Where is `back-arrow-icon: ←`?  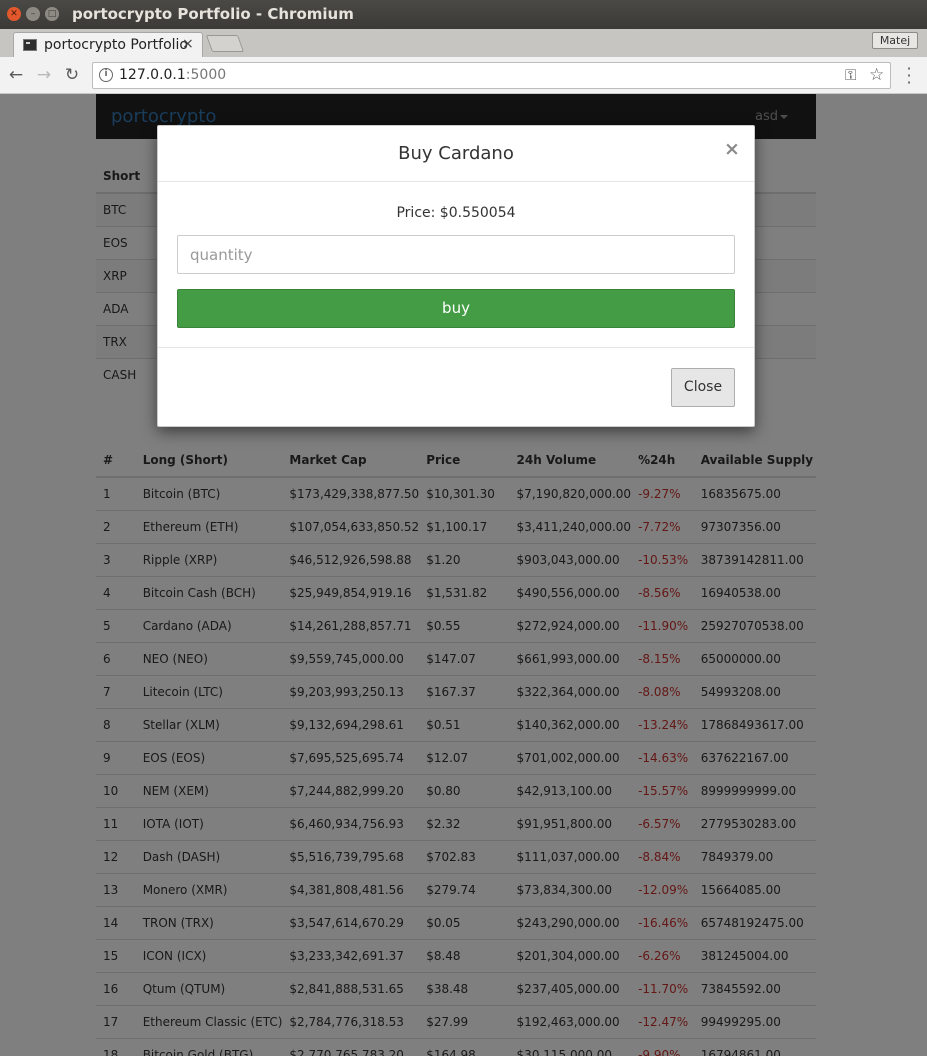
back-arrow-icon: ← is located at coordinates (16, 75).